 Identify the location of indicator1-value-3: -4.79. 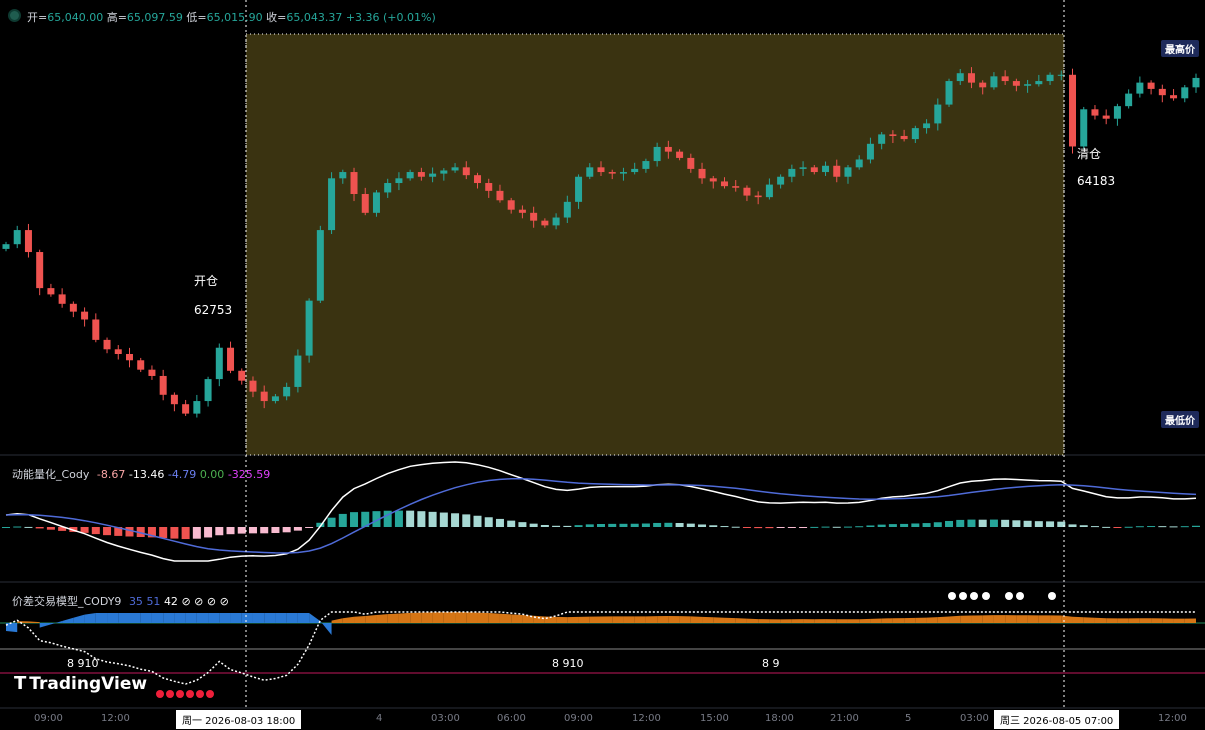
(182, 474).